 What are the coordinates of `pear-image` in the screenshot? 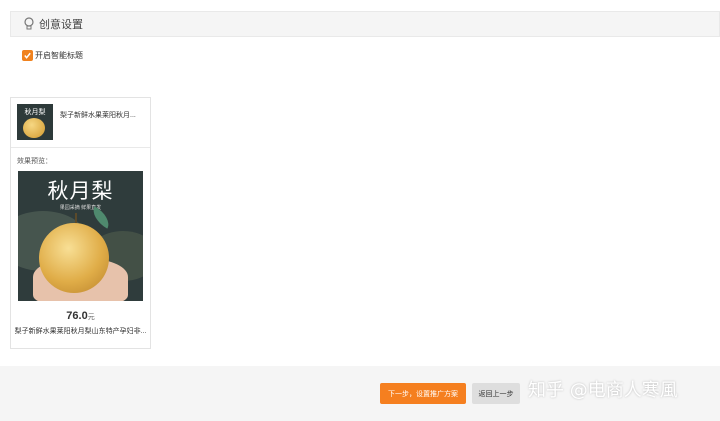 It's located at (34, 128).